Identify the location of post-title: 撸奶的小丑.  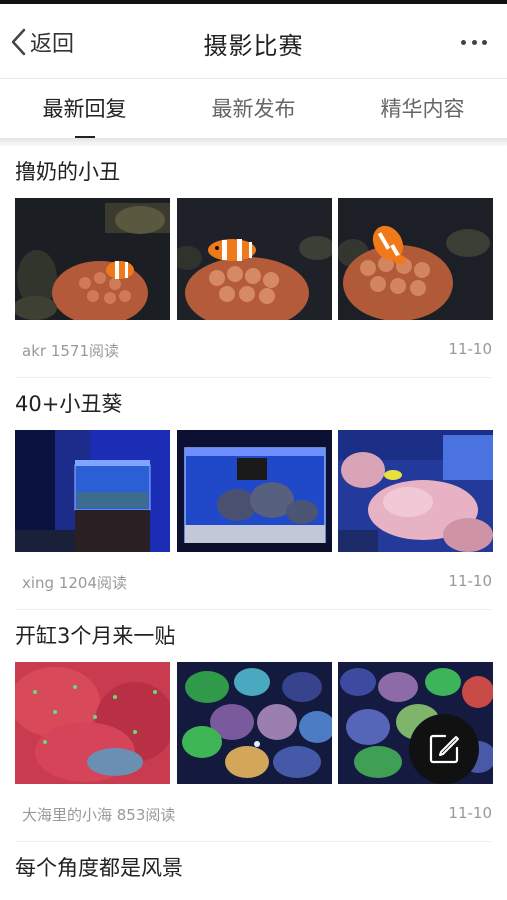
(67, 172).